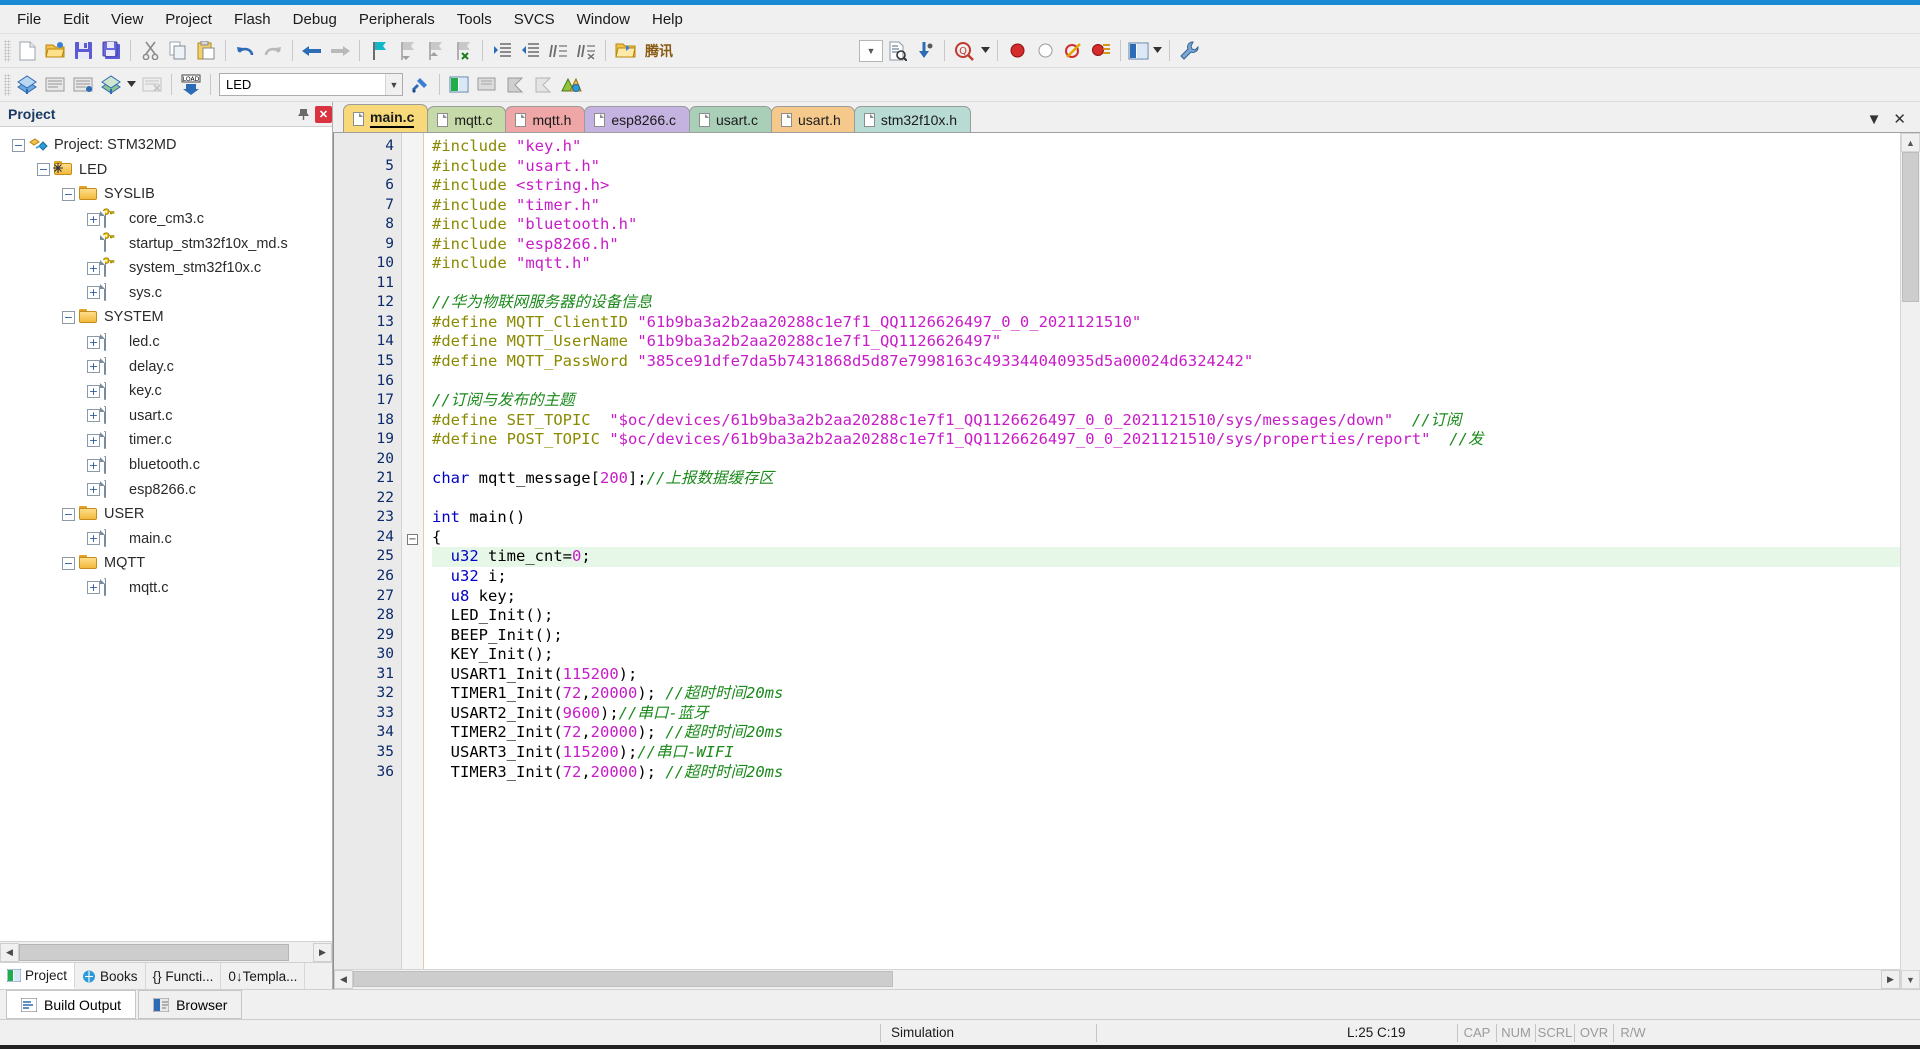 This screenshot has width=1920, height=1049. I want to click on close-icon: ✕, so click(1899, 119).